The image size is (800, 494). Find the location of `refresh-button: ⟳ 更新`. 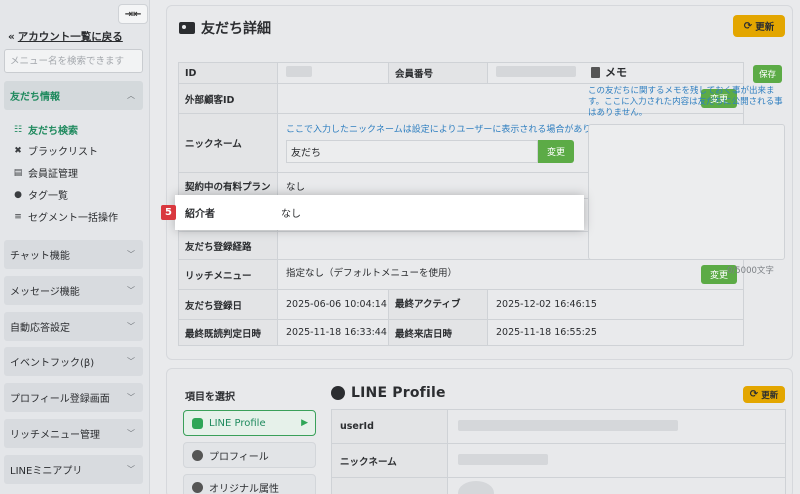

refresh-button: ⟳ 更新 is located at coordinates (759, 26).